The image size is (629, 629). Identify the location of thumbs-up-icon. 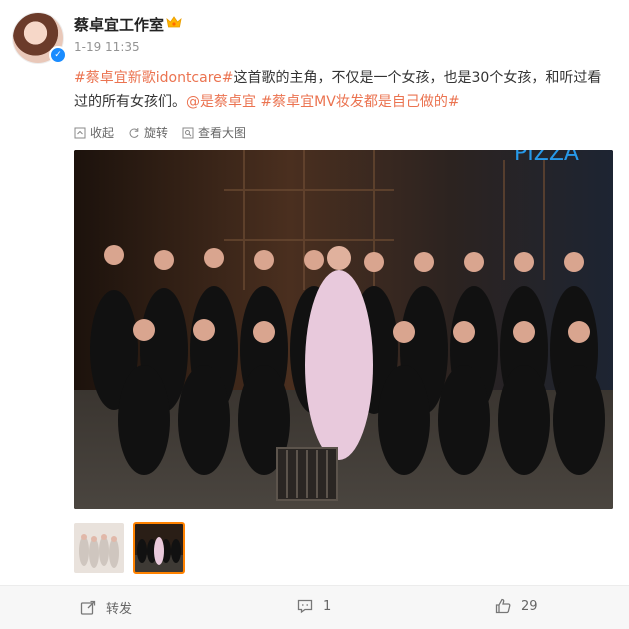
(503, 606).